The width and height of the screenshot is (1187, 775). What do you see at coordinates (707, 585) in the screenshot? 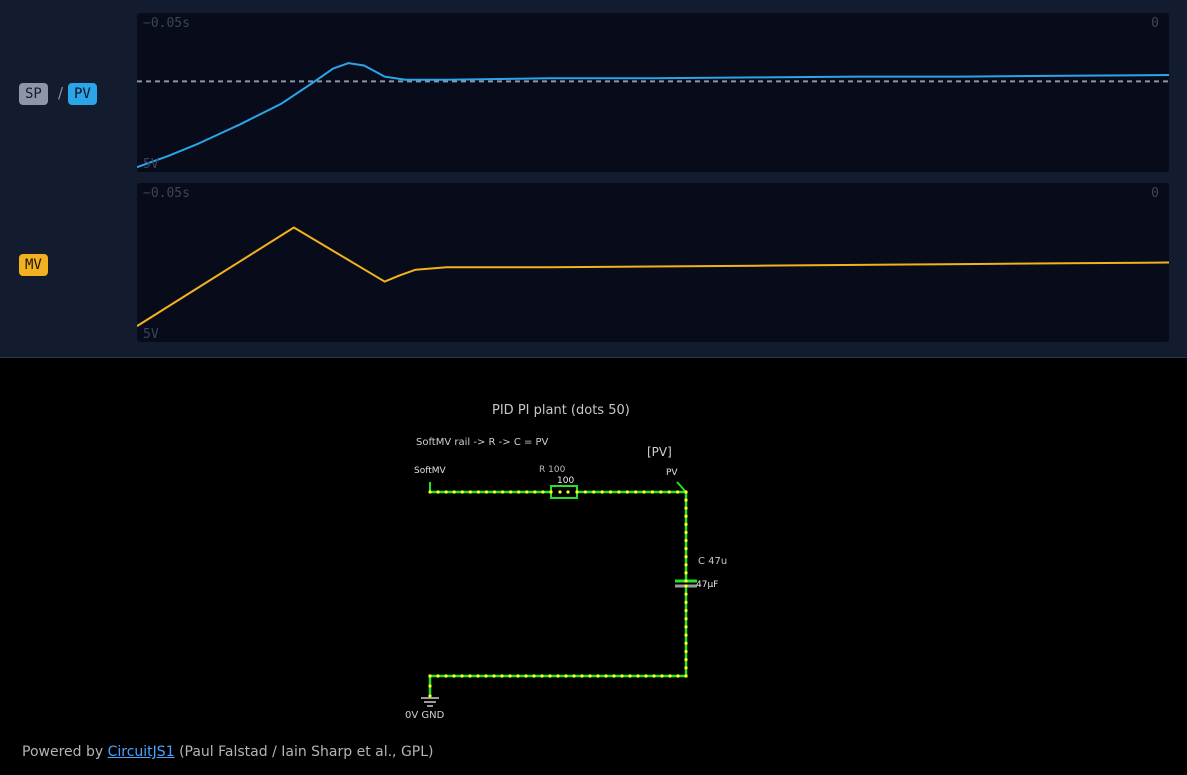
I see `capacitor-value-label: 47µF` at bounding box center [707, 585].